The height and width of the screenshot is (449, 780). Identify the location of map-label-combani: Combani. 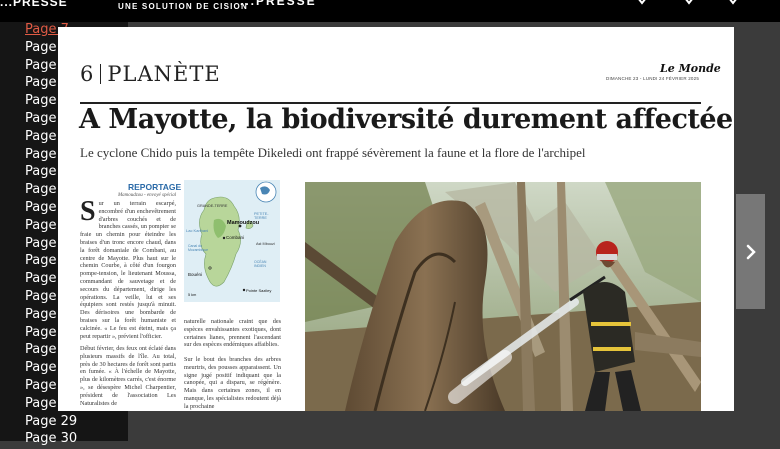
(235, 237).